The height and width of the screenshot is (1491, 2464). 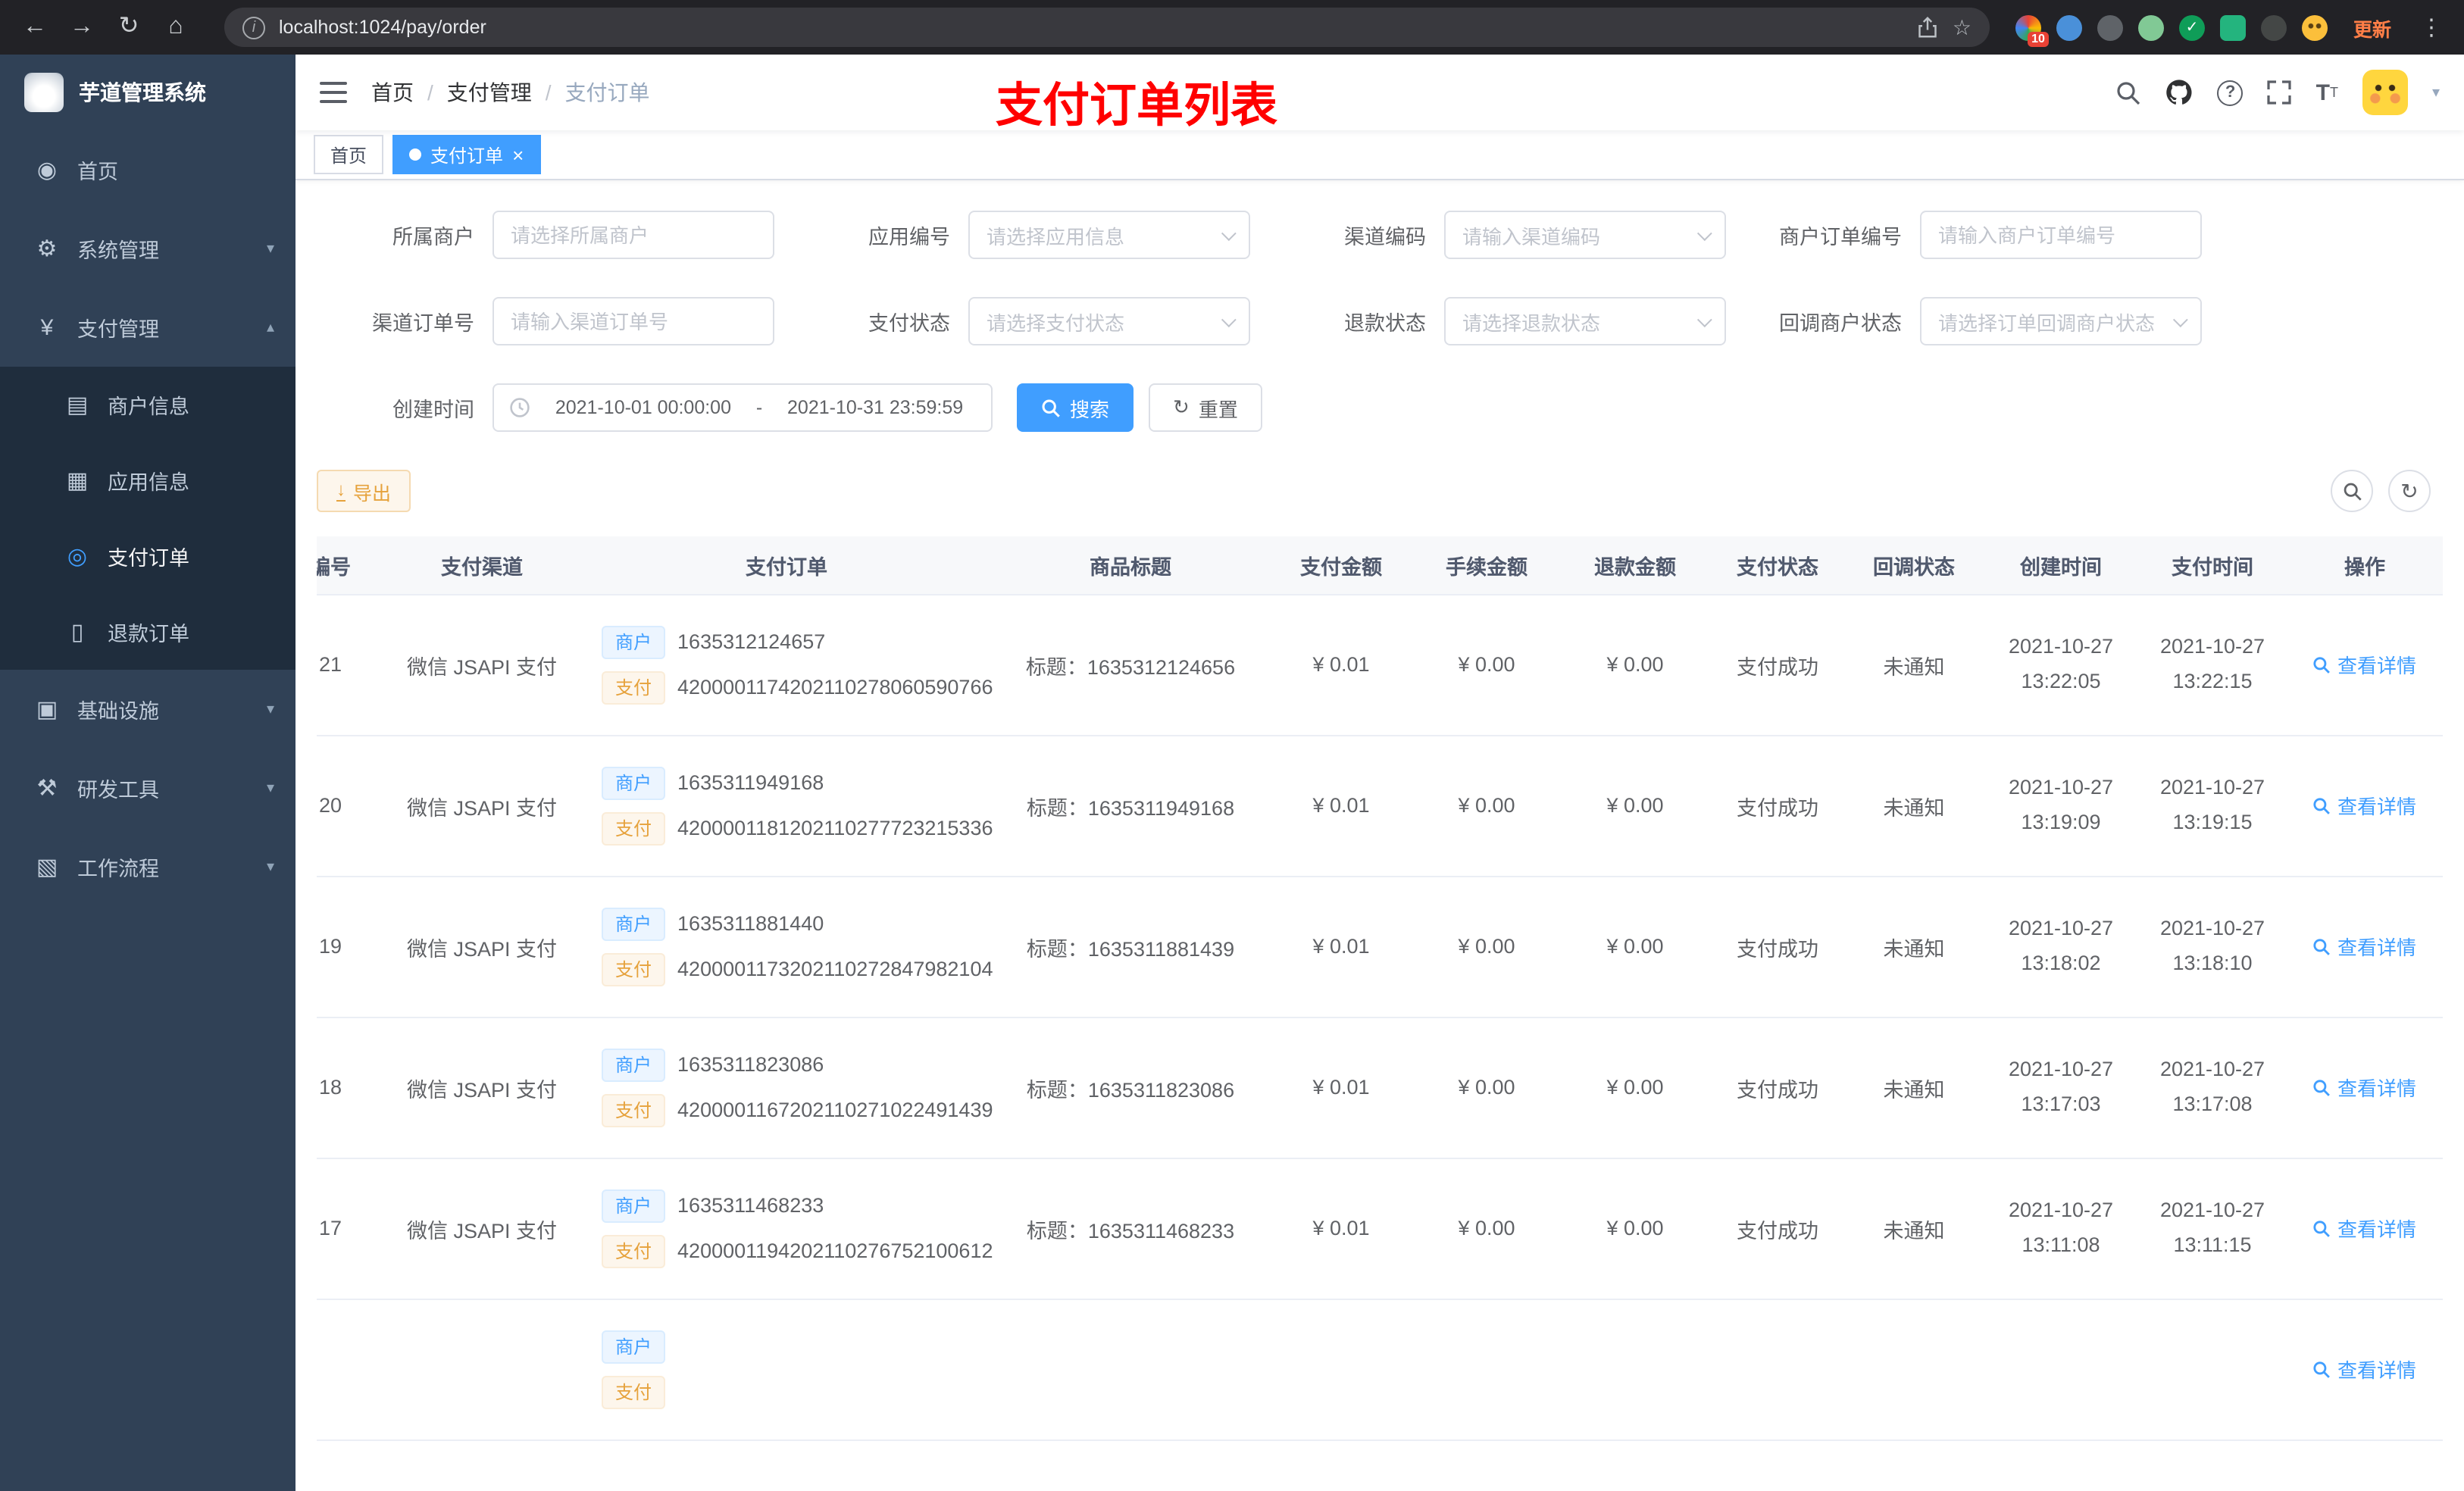 I want to click on search-button: 搜索, so click(x=1075, y=407).